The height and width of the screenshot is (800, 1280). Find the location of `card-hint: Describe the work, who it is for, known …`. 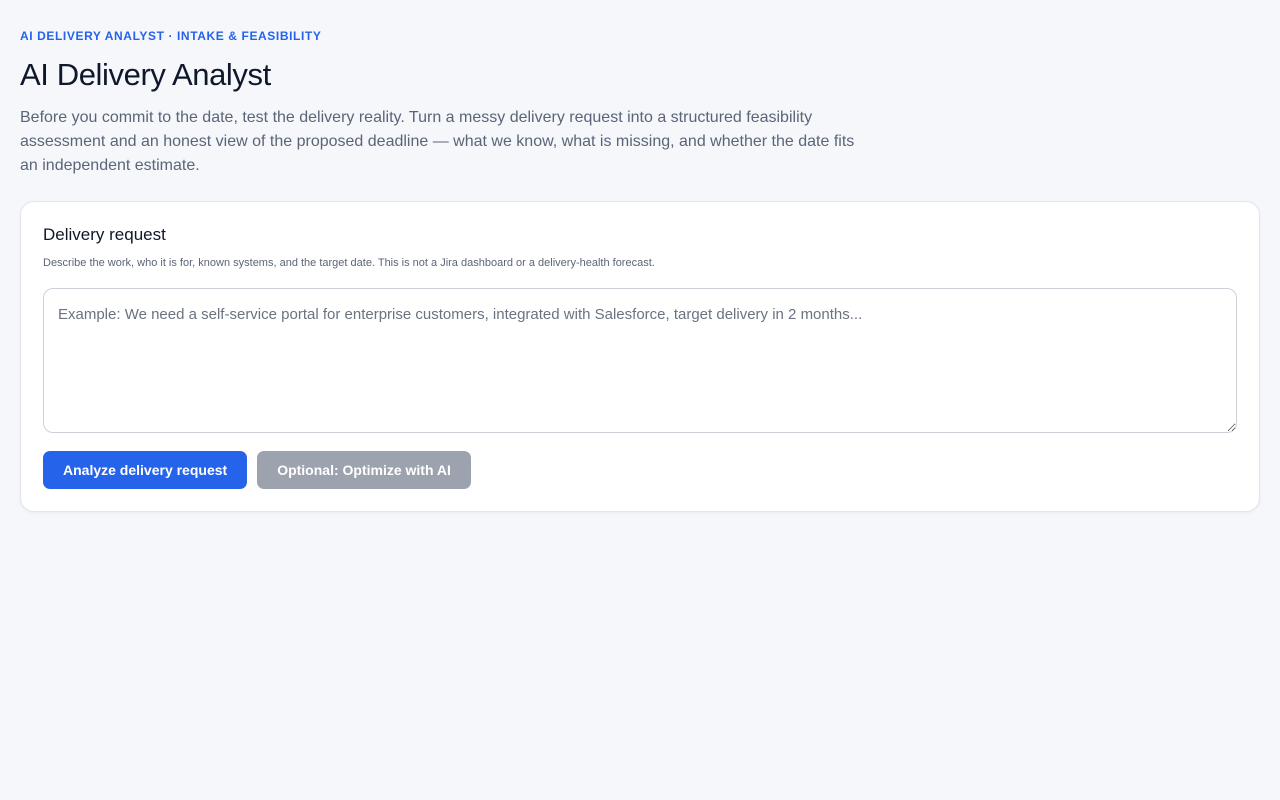

card-hint: Describe the work, who it is for, known … is located at coordinates (349, 263).